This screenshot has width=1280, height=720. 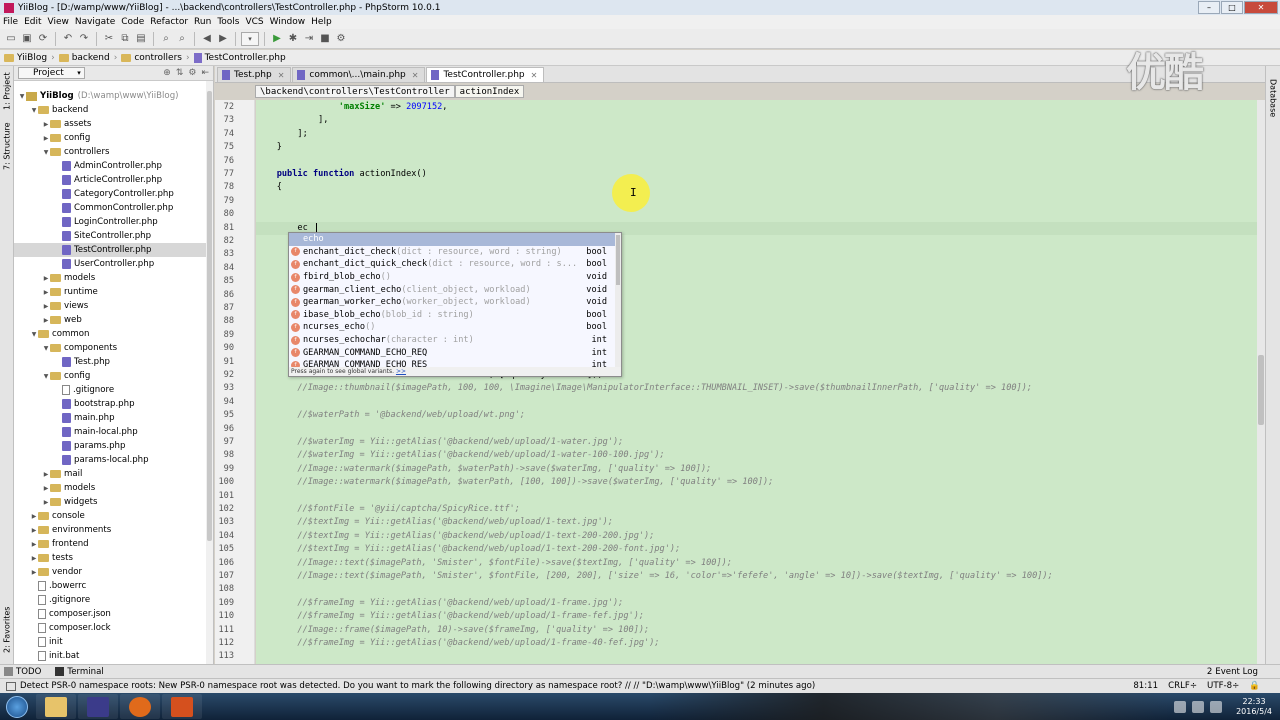 I want to click on tree-item: SiteController.php, so click(x=111, y=236).